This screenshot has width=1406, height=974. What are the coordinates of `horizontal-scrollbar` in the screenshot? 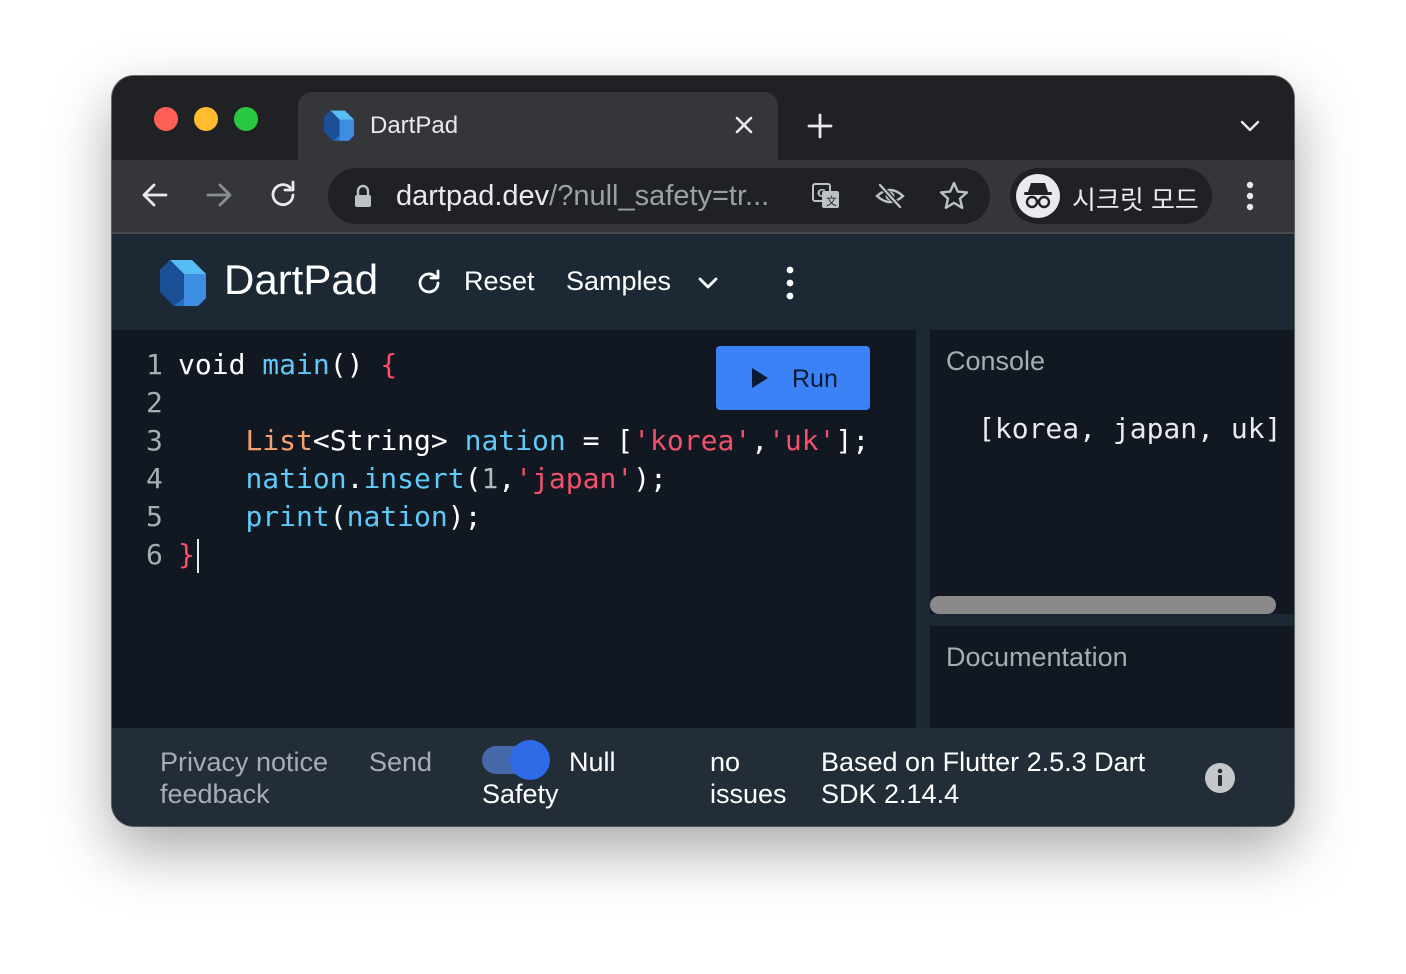 It's located at (1103, 605).